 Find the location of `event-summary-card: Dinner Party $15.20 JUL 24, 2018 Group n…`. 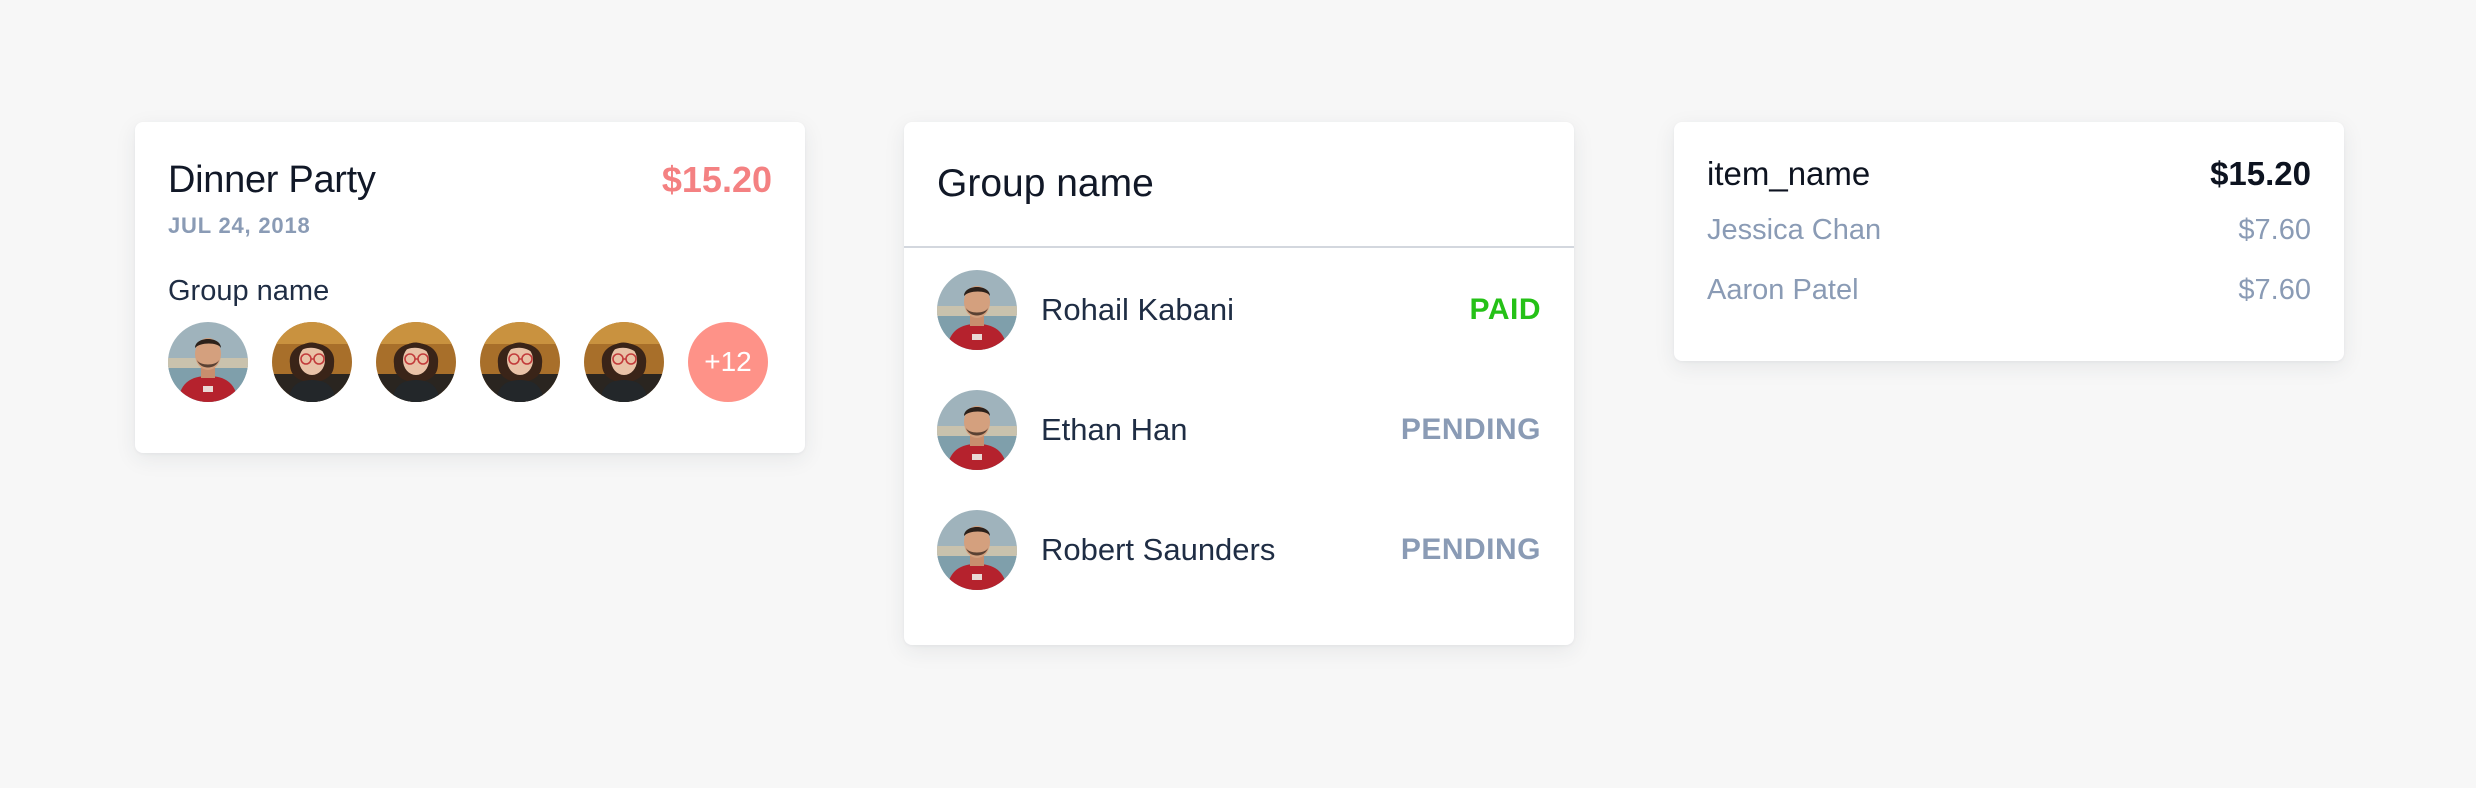

event-summary-card: Dinner Party $15.20 JUL 24, 2018 Group n… is located at coordinates (470, 287).